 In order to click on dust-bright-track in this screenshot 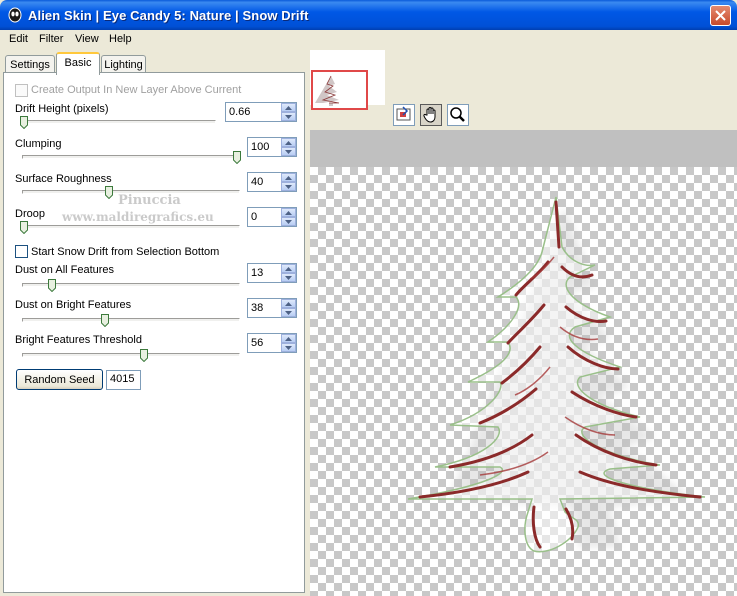, I will do `click(131, 320)`.